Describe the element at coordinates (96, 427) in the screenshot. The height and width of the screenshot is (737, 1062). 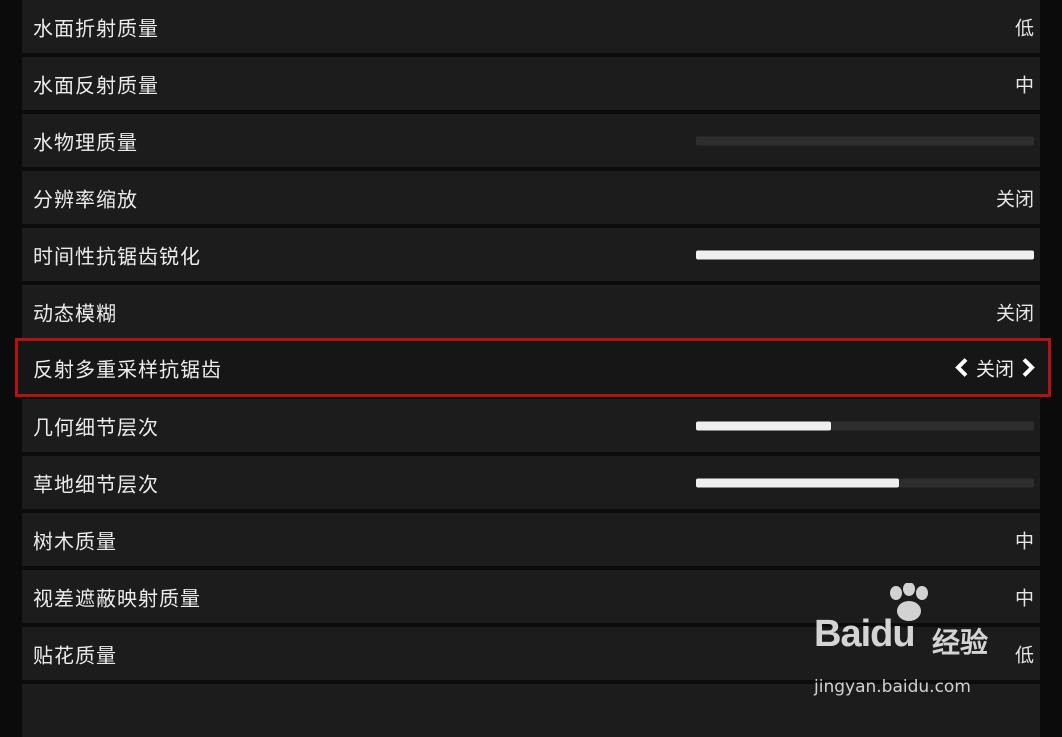
I see `setting-label: 几何细节层次` at that location.